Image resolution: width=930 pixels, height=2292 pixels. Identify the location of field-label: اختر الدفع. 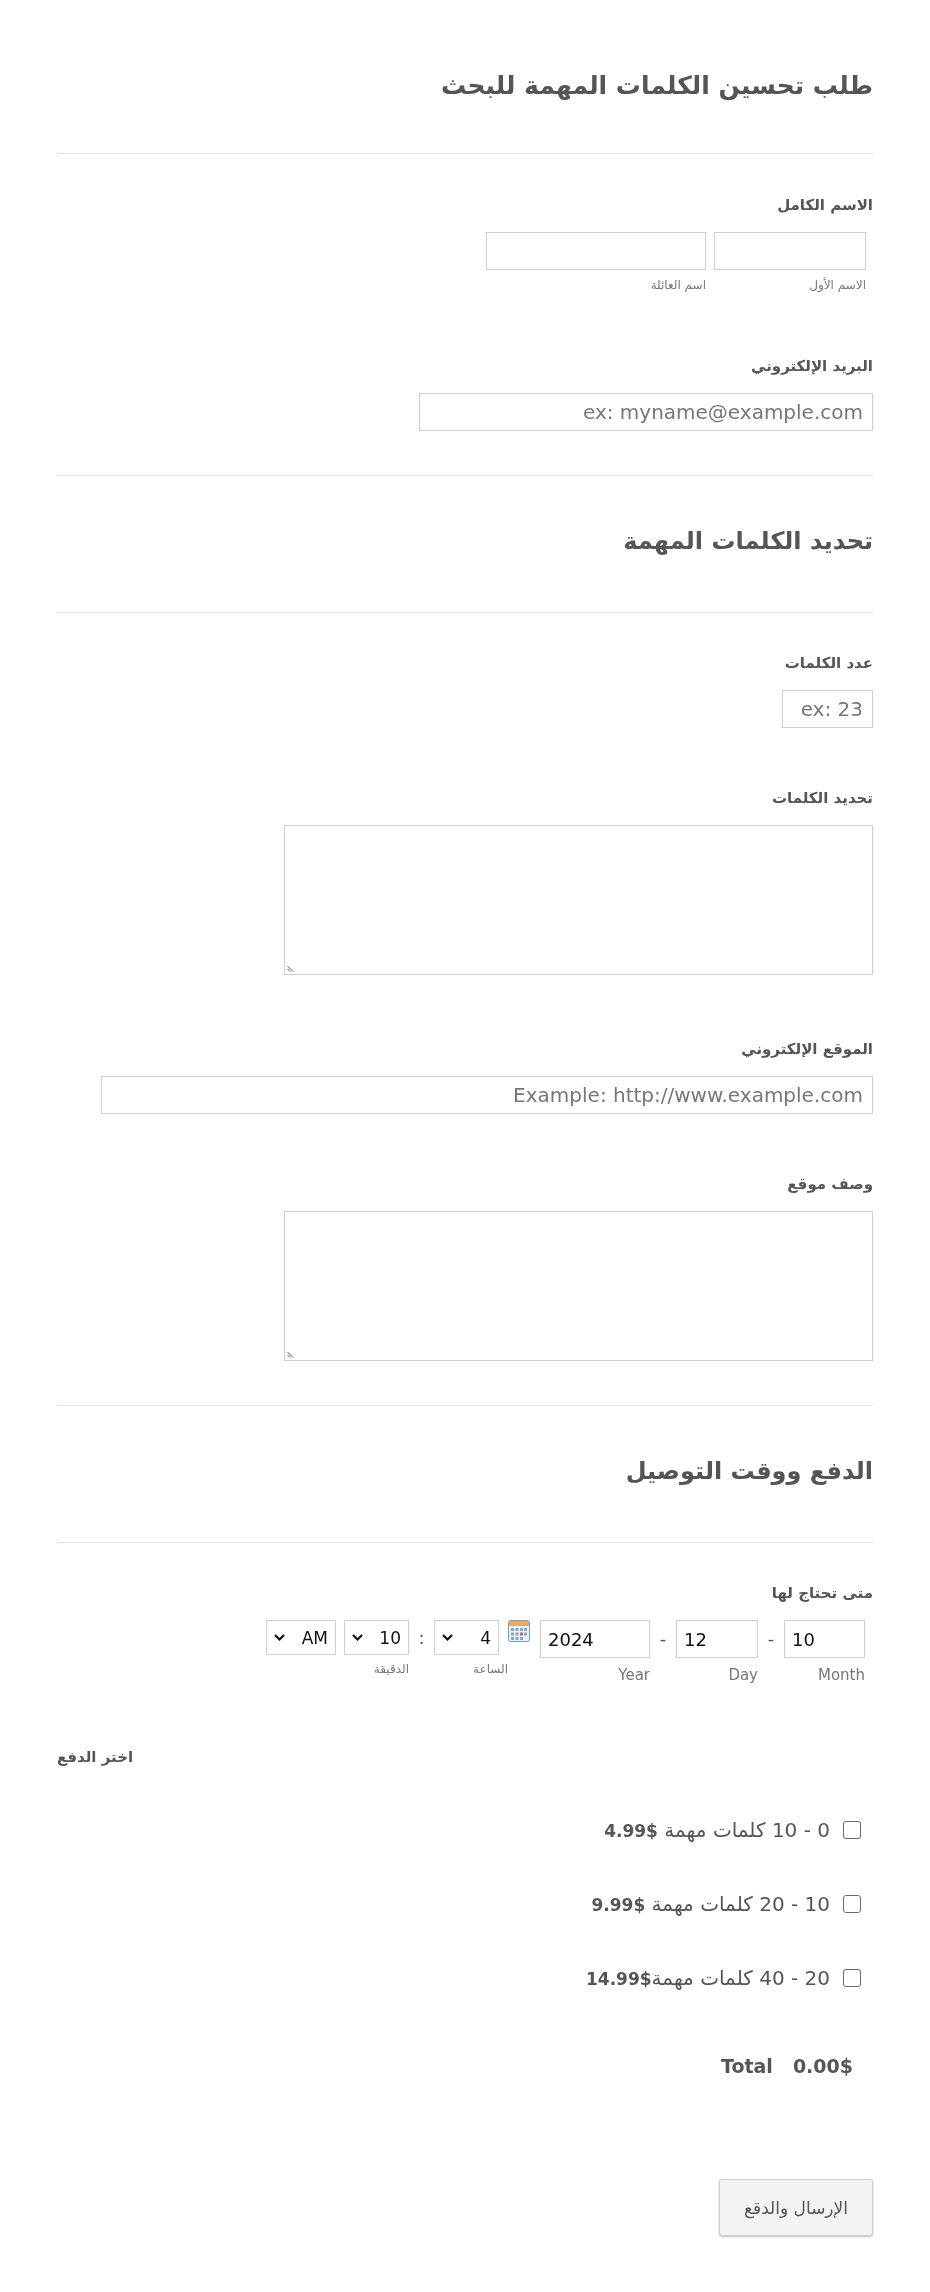
(95, 1757).